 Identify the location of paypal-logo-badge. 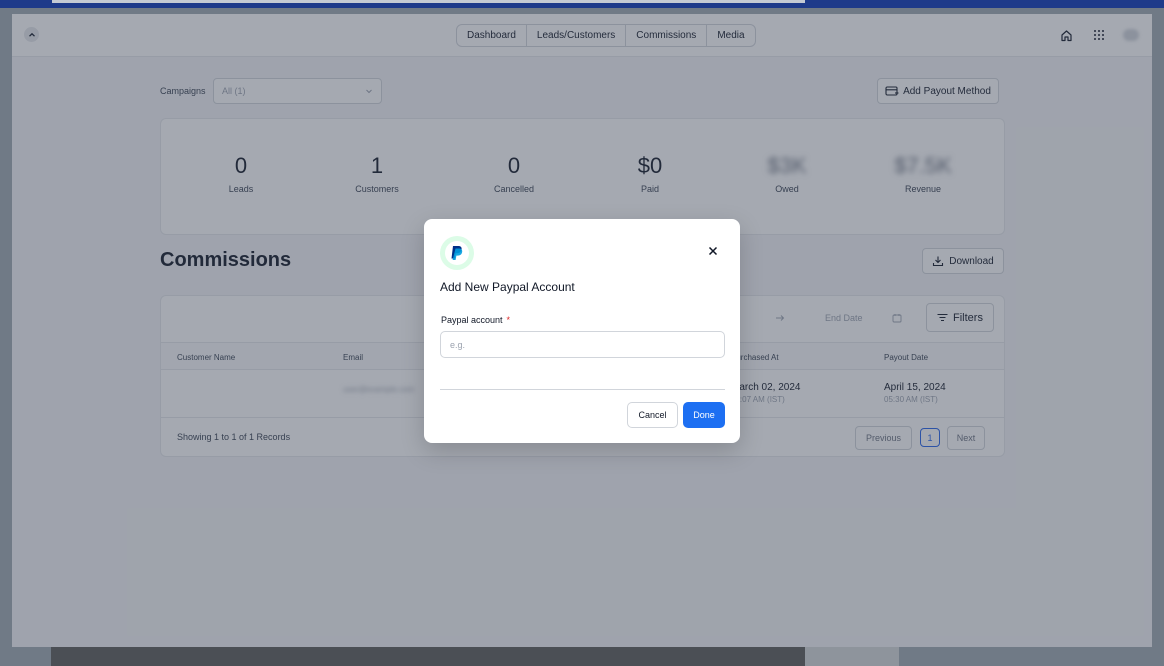
(457, 253).